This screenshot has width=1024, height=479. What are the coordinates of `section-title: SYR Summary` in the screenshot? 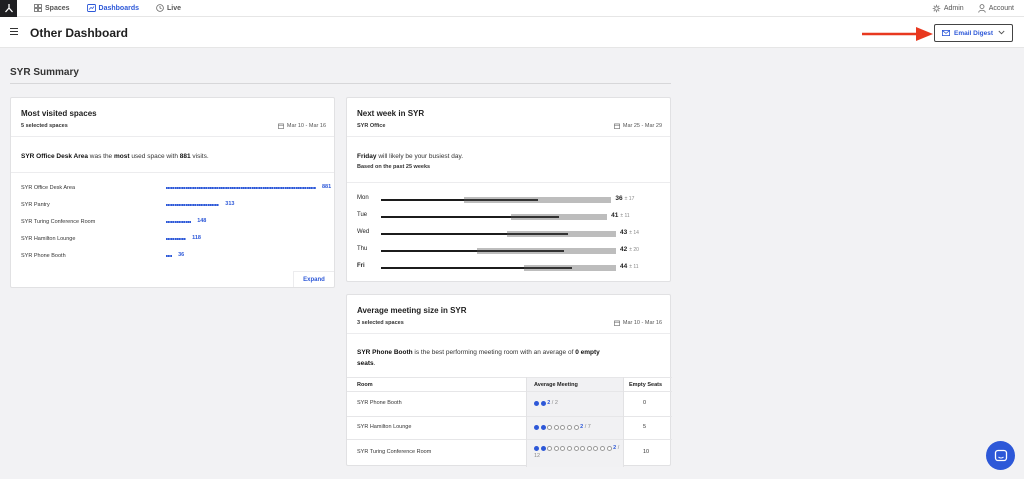 It's located at (44, 72).